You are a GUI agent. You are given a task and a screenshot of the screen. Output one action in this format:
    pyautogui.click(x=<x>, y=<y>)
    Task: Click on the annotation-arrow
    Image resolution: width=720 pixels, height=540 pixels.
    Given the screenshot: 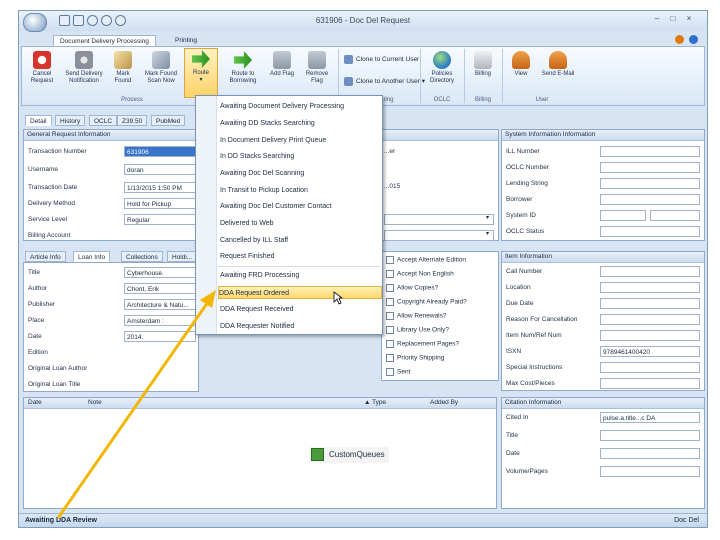 What is the action you would take?
    pyautogui.click(x=136, y=404)
    